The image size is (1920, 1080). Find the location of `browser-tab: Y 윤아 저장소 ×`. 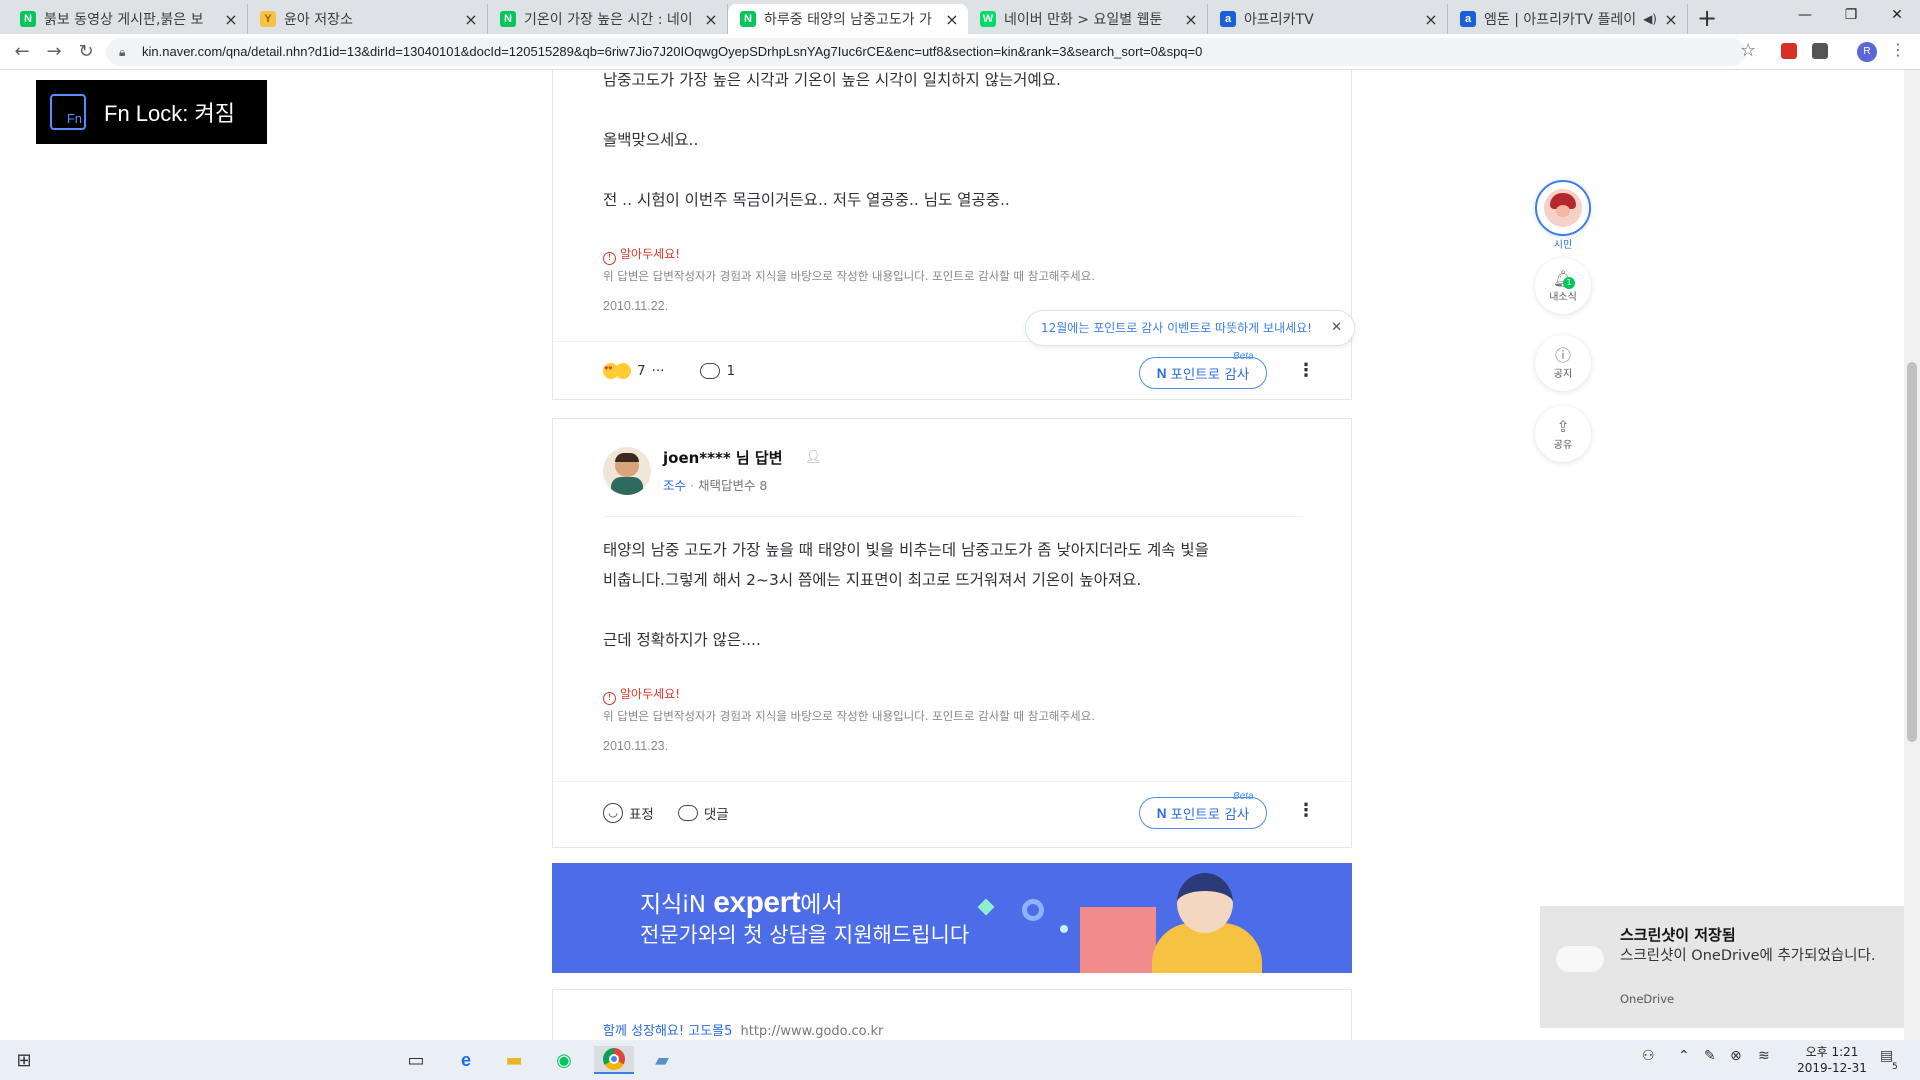

browser-tab: Y 윤아 저장소 × is located at coordinates (368, 19).